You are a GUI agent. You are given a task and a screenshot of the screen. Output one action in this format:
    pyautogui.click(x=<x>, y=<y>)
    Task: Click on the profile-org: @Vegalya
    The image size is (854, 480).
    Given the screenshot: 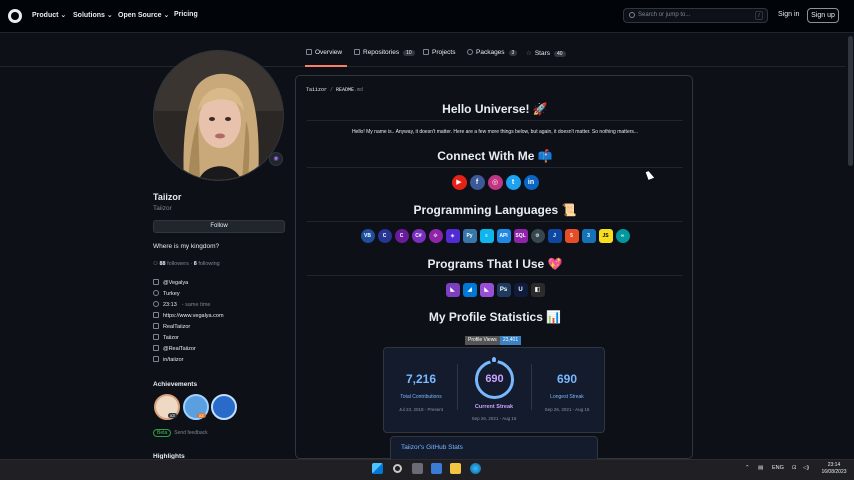 What is the action you would take?
    pyautogui.click(x=170, y=282)
    